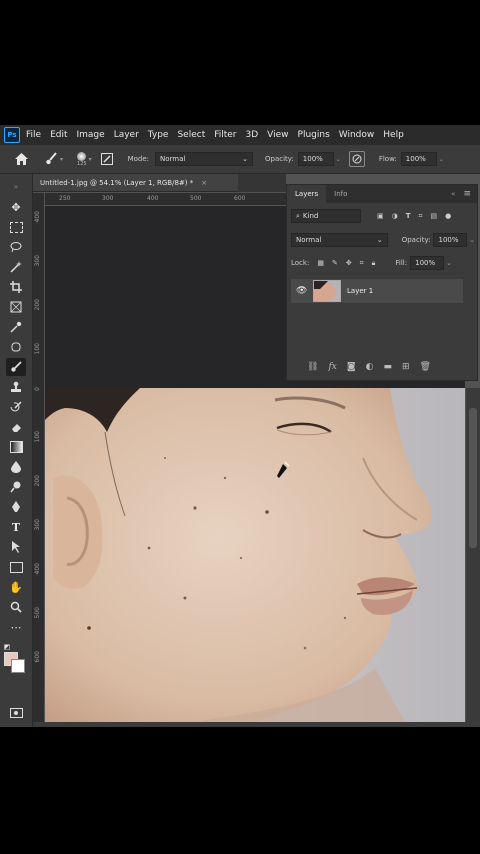  I want to click on add-mask-icon: ◙, so click(351, 367).